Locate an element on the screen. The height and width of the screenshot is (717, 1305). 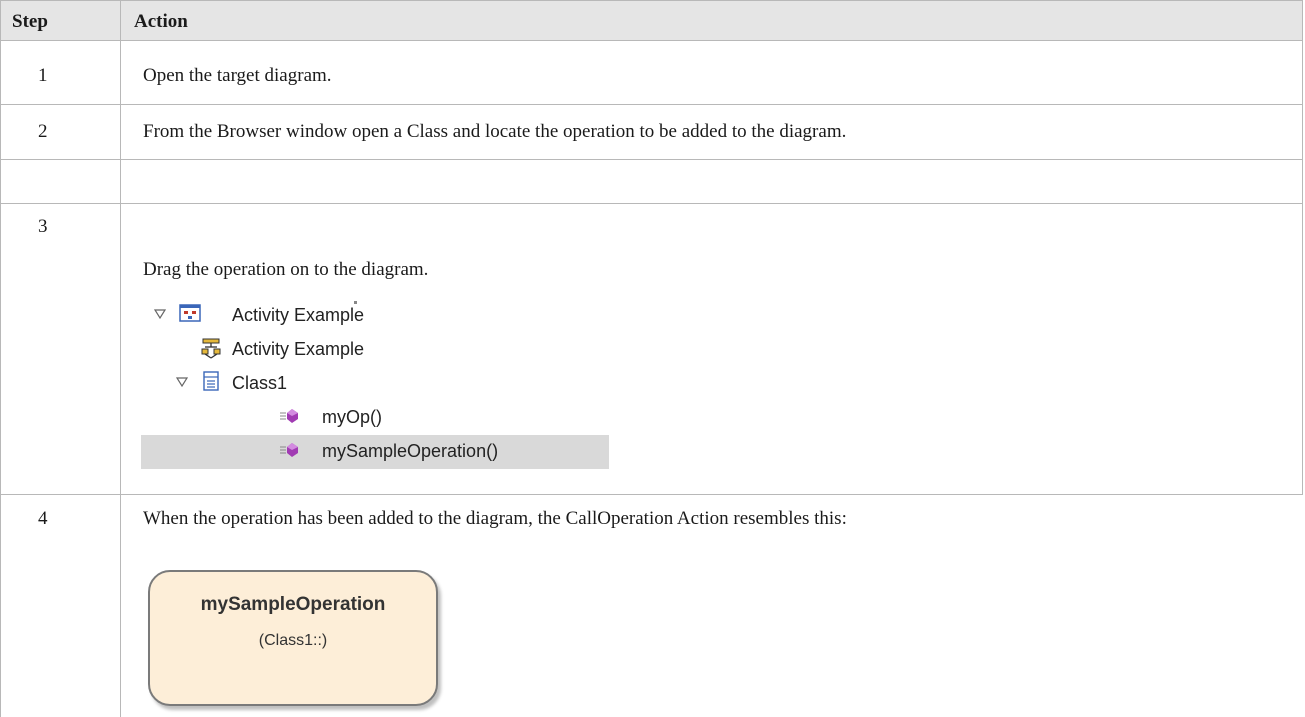
tree-item-class: Class1 is located at coordinates (375, 384).